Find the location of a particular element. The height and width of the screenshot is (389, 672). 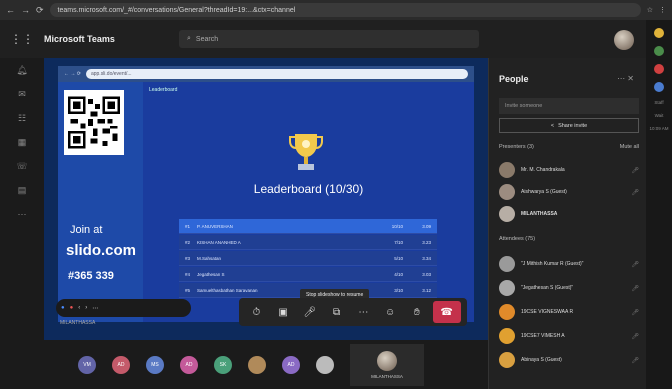

leaderboard-row: #4 Jegathesan S 4/10 3.03 is located at coordinates (308, 274).